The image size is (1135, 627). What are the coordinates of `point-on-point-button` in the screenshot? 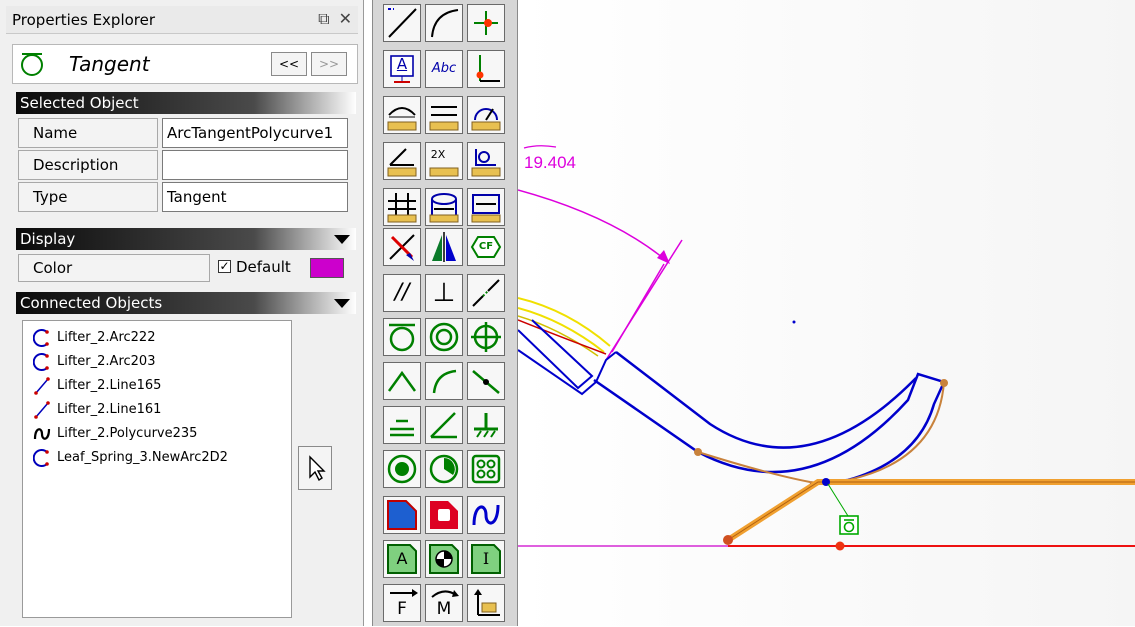 It's located at (402, 381).